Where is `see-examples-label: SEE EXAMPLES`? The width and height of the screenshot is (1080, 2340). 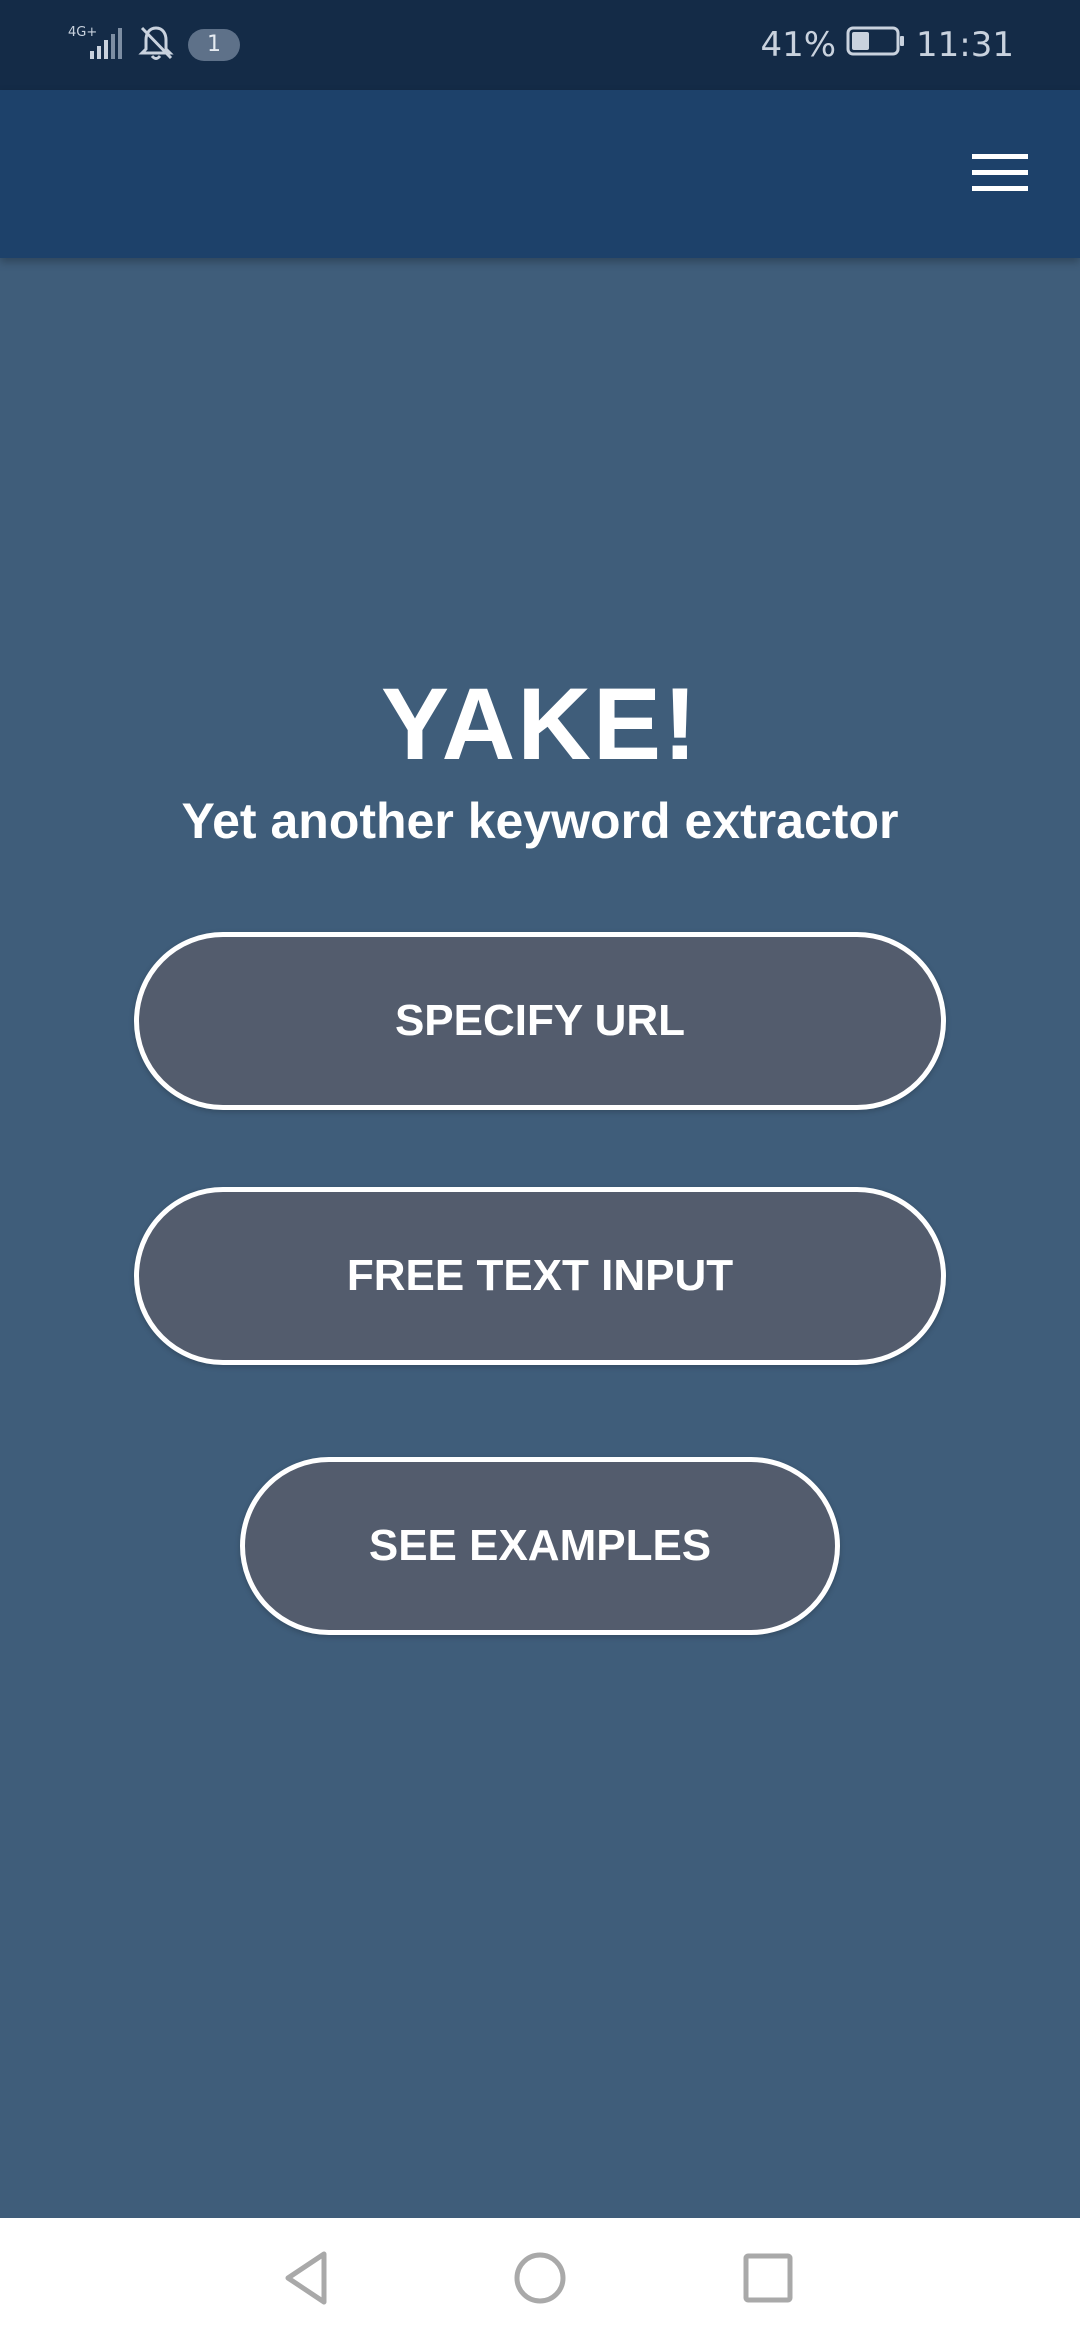 see-examples-label: SEE EXAMPLES is located at coordinates (540, 1545).